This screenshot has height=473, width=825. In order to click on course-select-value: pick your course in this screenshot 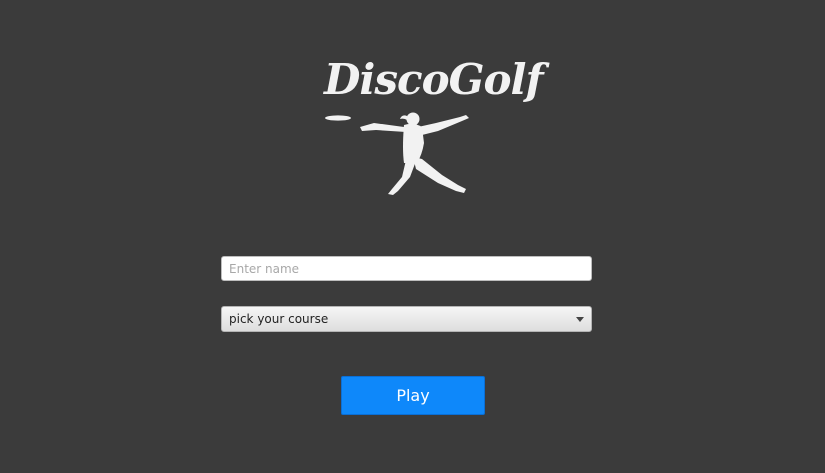, I will do `click(279, 319)`.